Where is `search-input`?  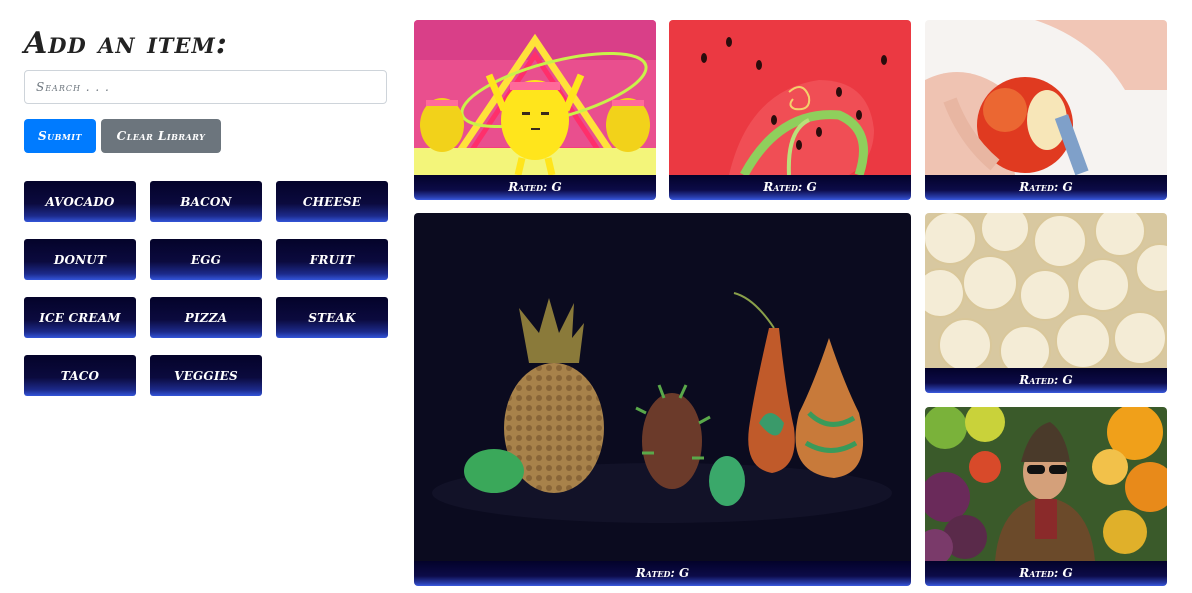
search-input is located at coordinates (205, 87).